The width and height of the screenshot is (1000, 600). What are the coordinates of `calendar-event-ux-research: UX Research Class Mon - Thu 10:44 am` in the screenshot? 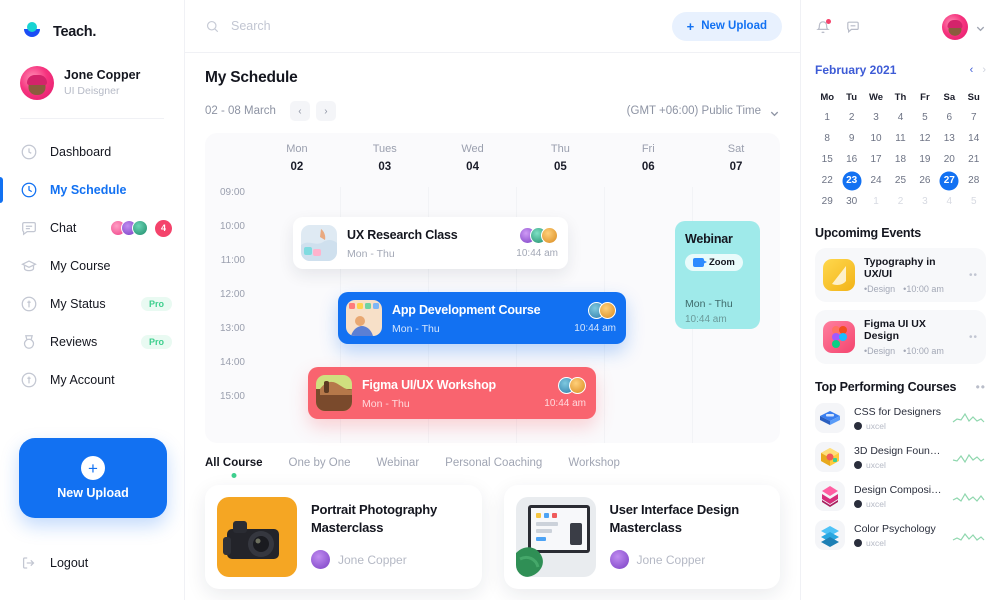 It's located at (430, 243).